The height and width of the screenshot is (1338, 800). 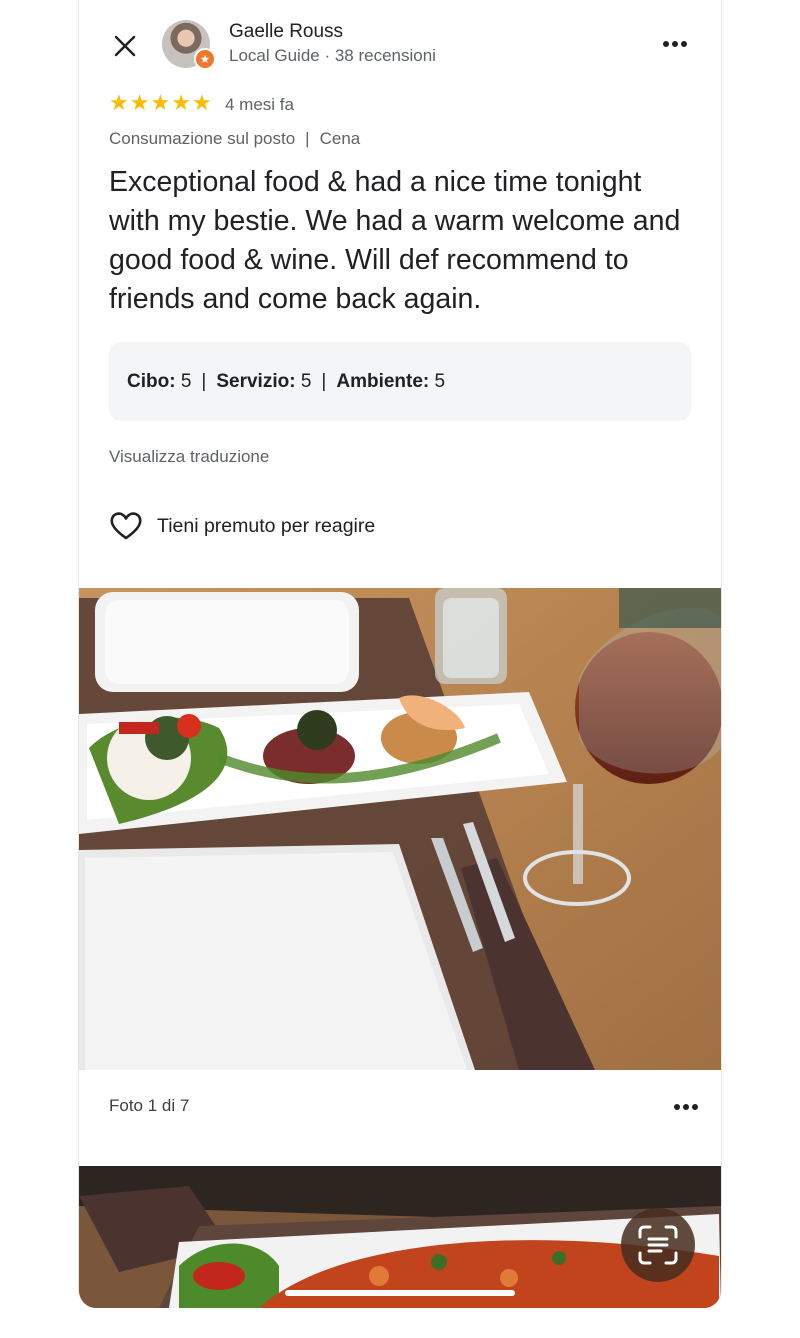 I want to click on google-lens-button, so click(x=658, y=1245).